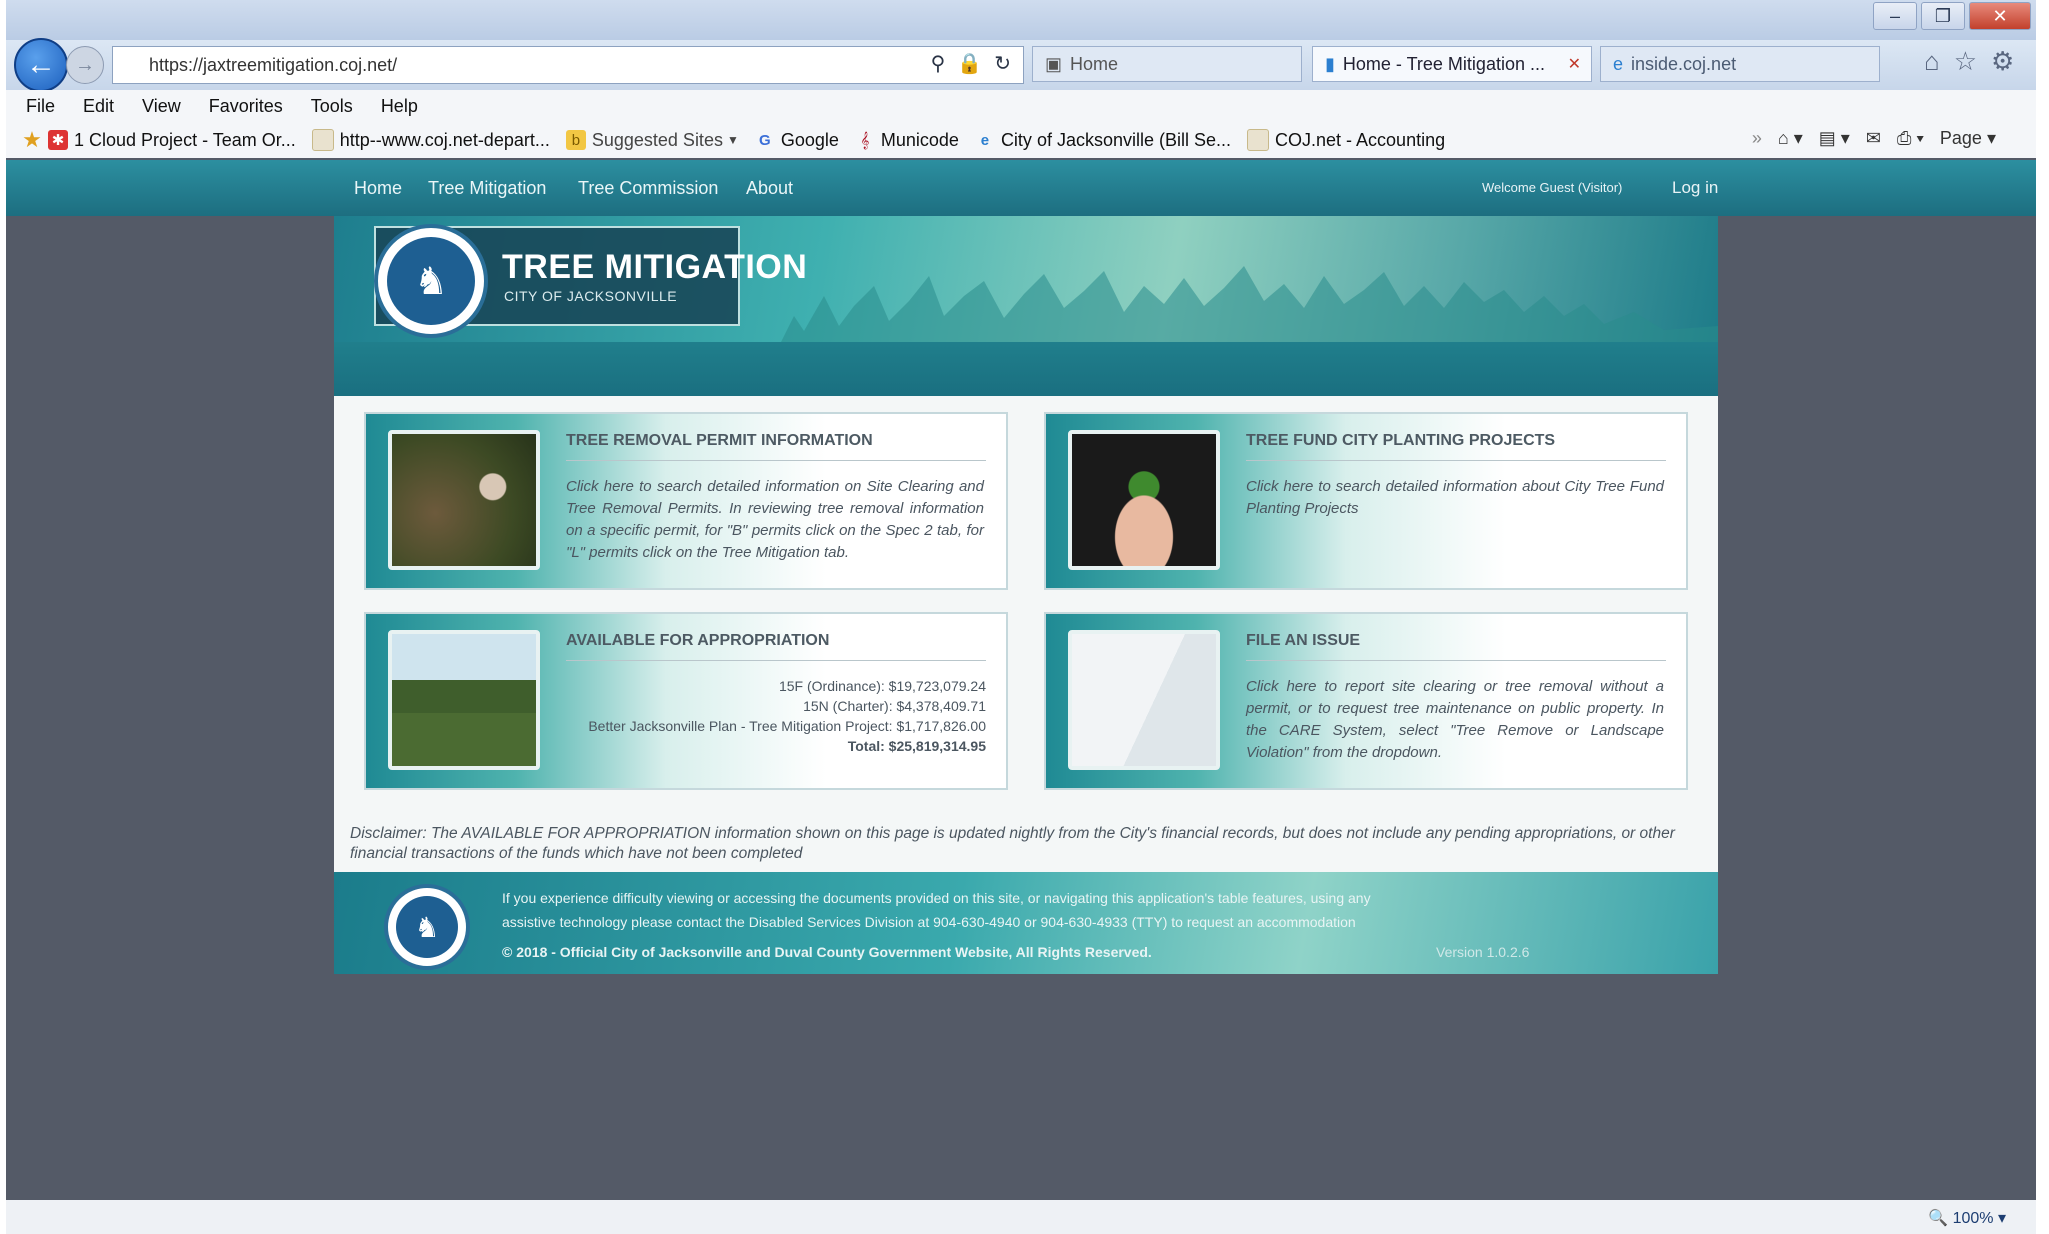 Image resolution: width=2049 pixels, height=1234 pixels. What do you see at coordinates (1021, 106) in the screenshot?
I see `menu-bar: File Edit View Favorites Tools Help` at bounding box center [1021, 106].